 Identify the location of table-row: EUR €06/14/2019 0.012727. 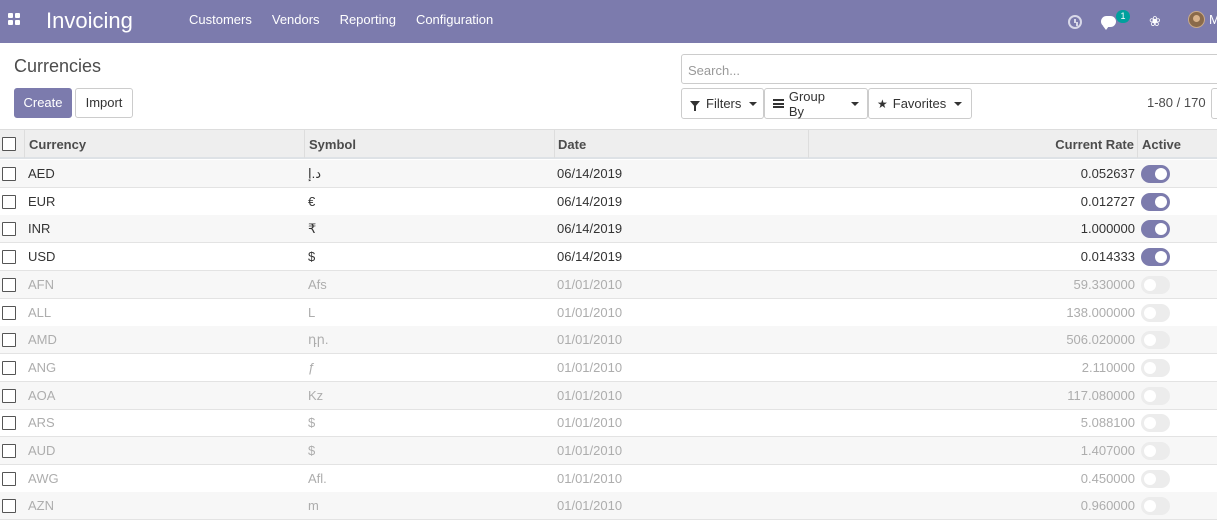
(608, 202).